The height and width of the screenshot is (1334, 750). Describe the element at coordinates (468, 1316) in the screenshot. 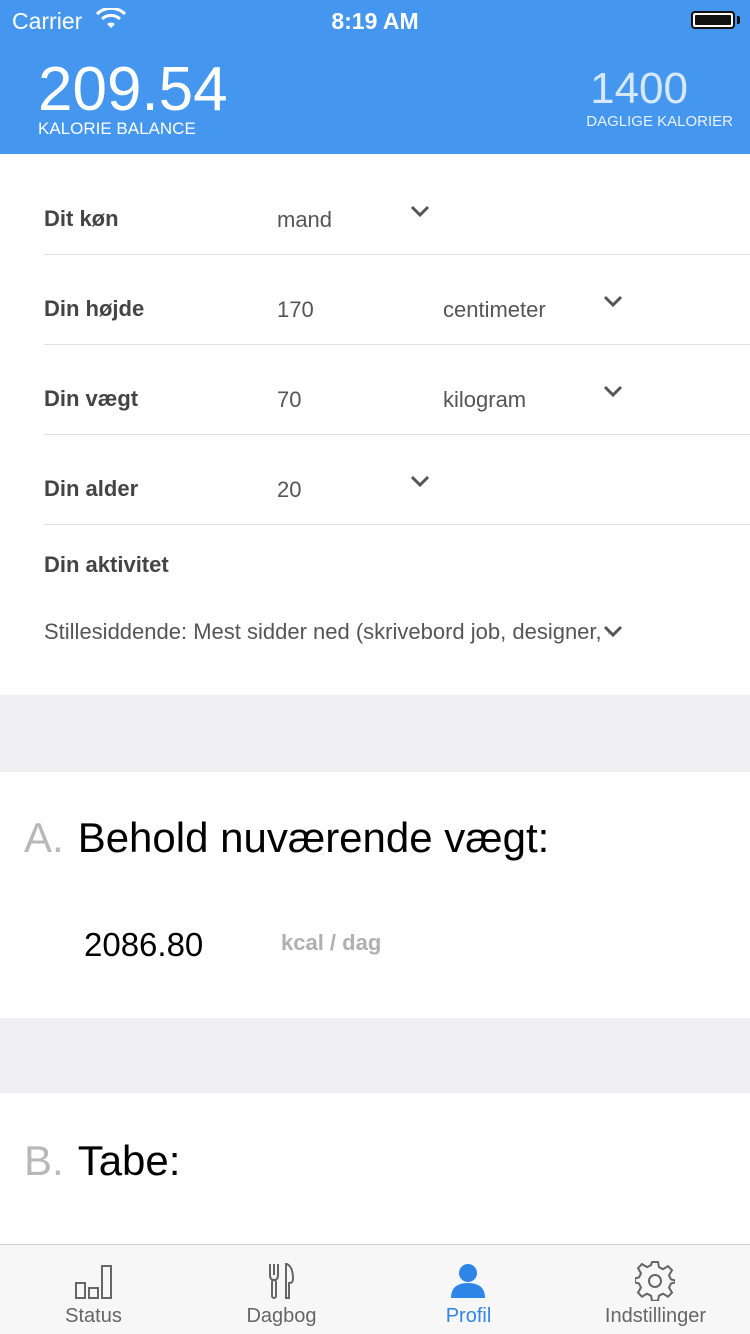

I see `tab-profil-label: Profil` at that location.